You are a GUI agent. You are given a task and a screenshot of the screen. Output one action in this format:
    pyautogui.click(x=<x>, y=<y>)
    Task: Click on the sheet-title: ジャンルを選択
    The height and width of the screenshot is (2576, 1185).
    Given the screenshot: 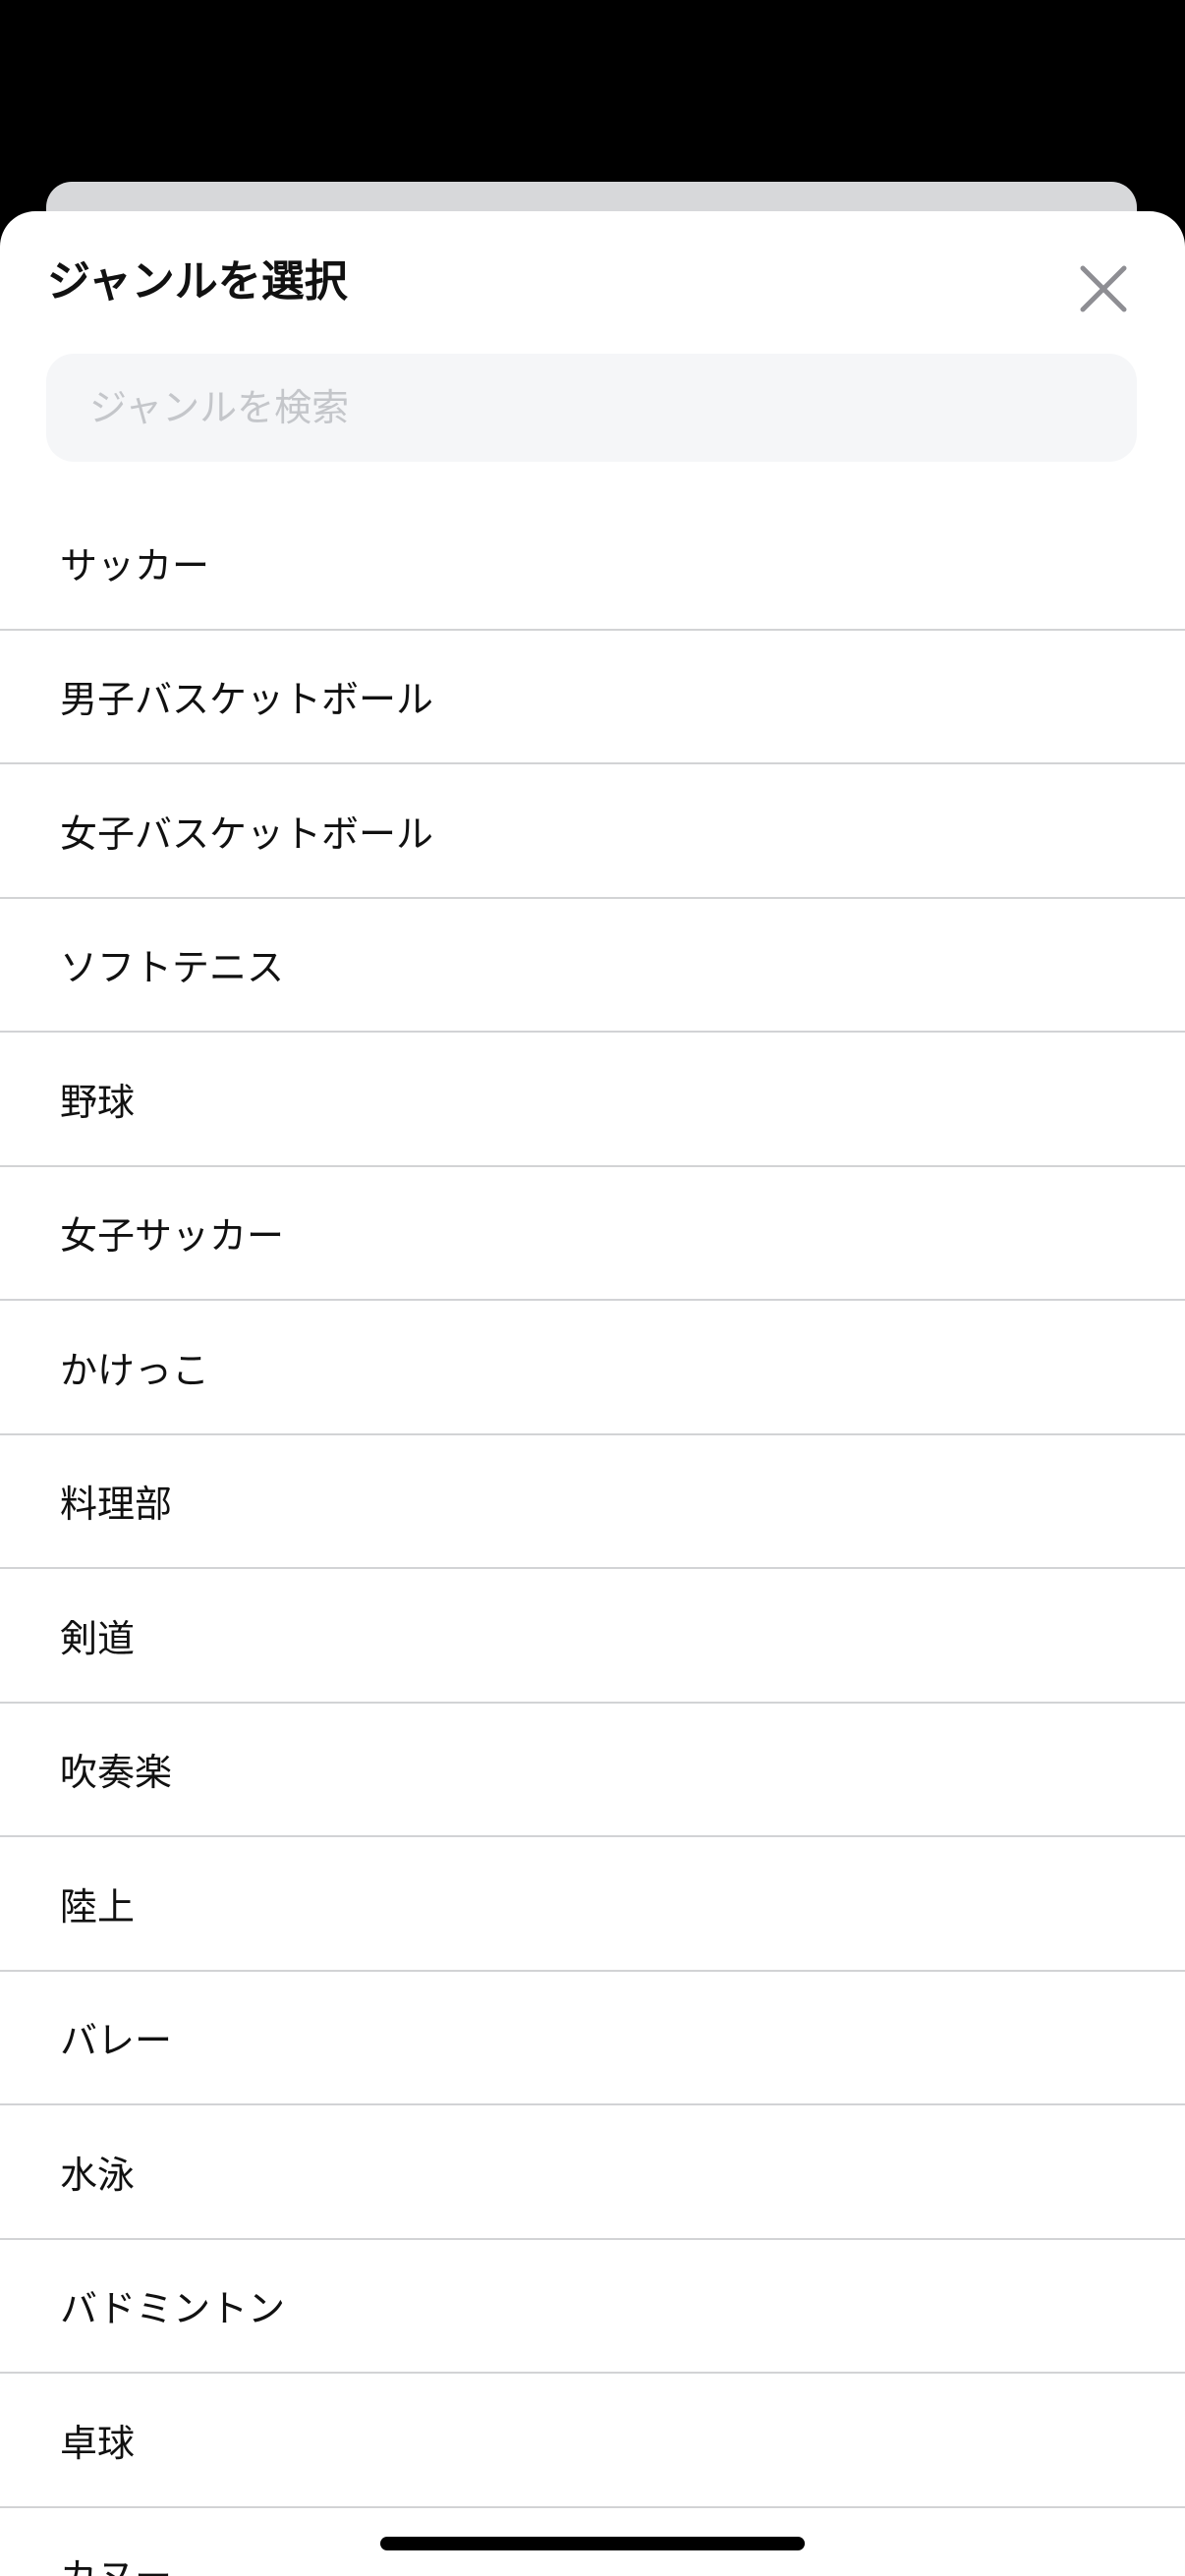 What is the action you would take?
    pyautogui.click(x=198, y=281)
    